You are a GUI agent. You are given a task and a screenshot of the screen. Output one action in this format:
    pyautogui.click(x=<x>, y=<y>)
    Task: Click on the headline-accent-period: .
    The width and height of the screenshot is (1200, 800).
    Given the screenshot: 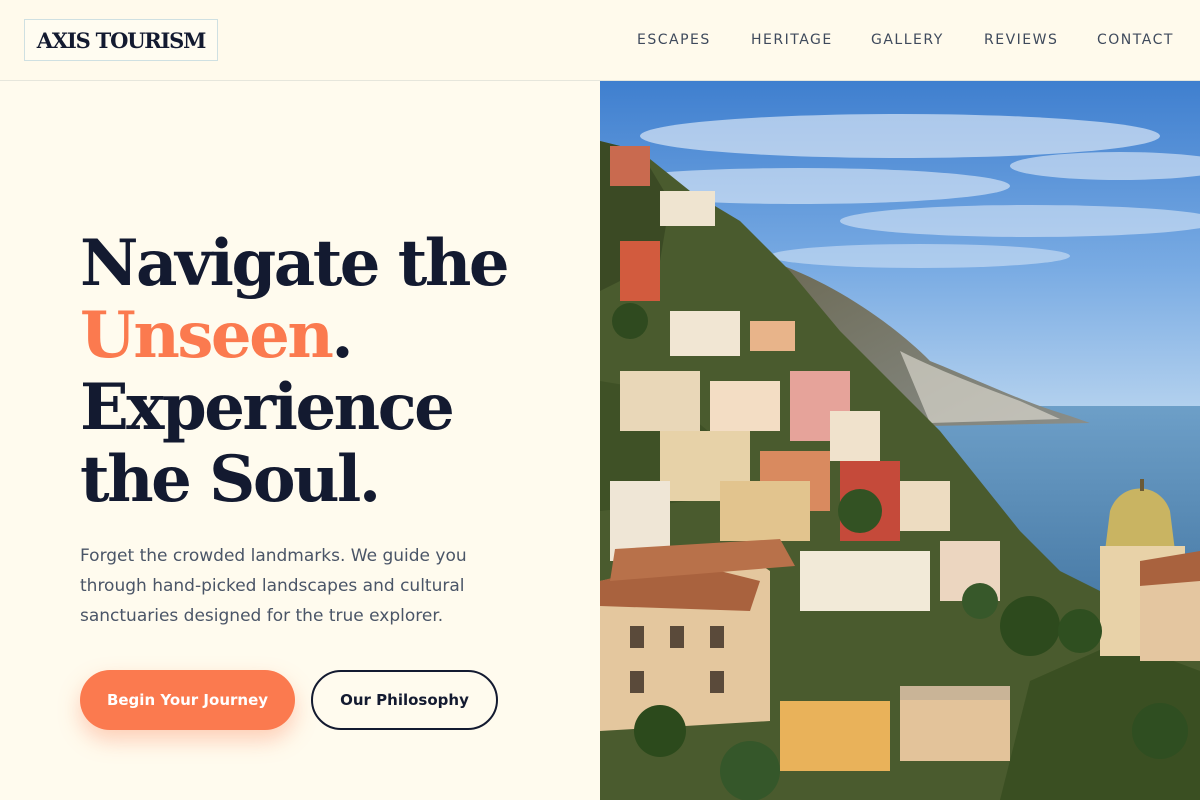 What is the action you would take?
    pyautogui.click(x=342, y=335)
    